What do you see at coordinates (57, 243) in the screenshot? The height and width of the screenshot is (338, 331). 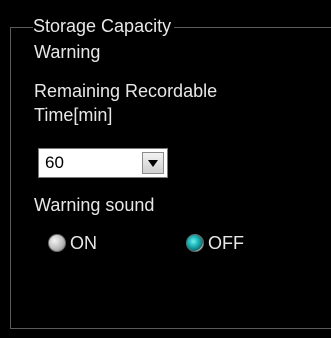 I see `radio-unchecked-icon` at bounding box center [57, 243].